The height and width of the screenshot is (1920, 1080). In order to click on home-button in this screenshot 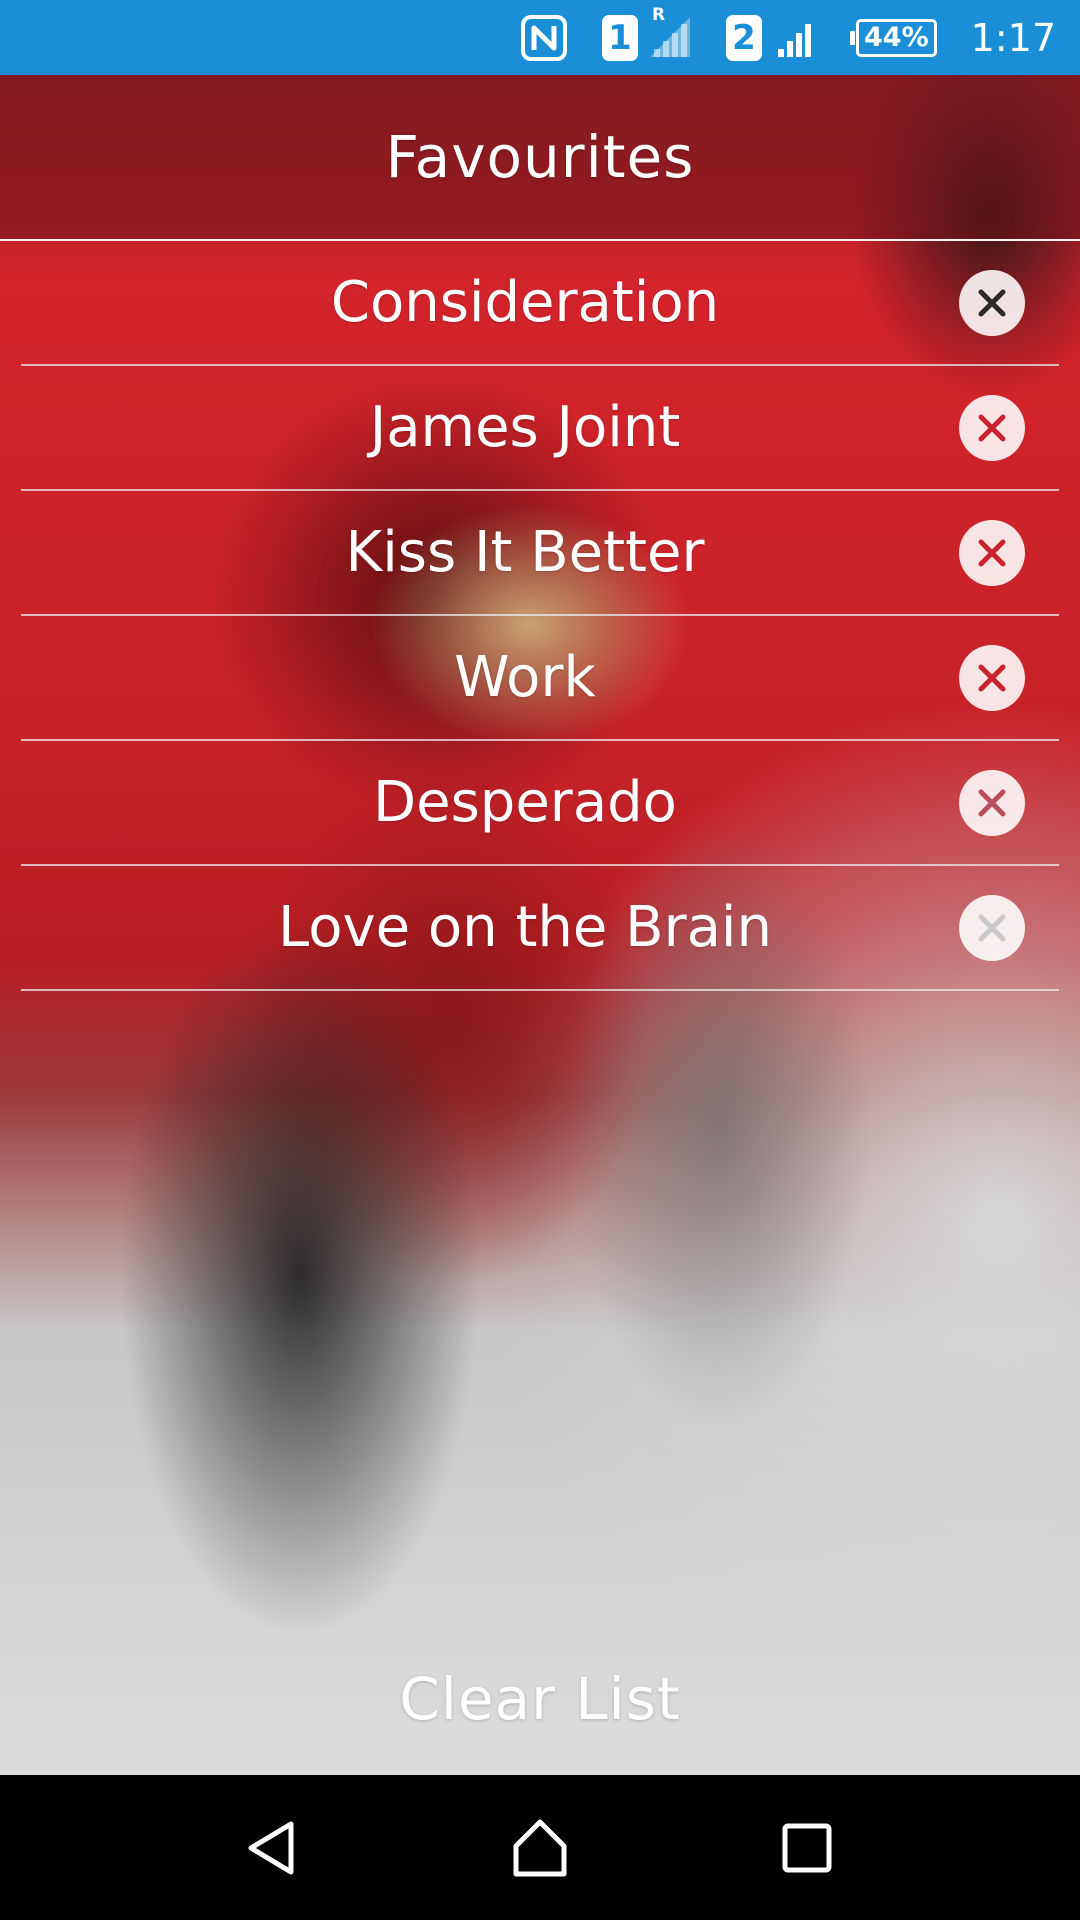, I will do `click(540, 1848)`.